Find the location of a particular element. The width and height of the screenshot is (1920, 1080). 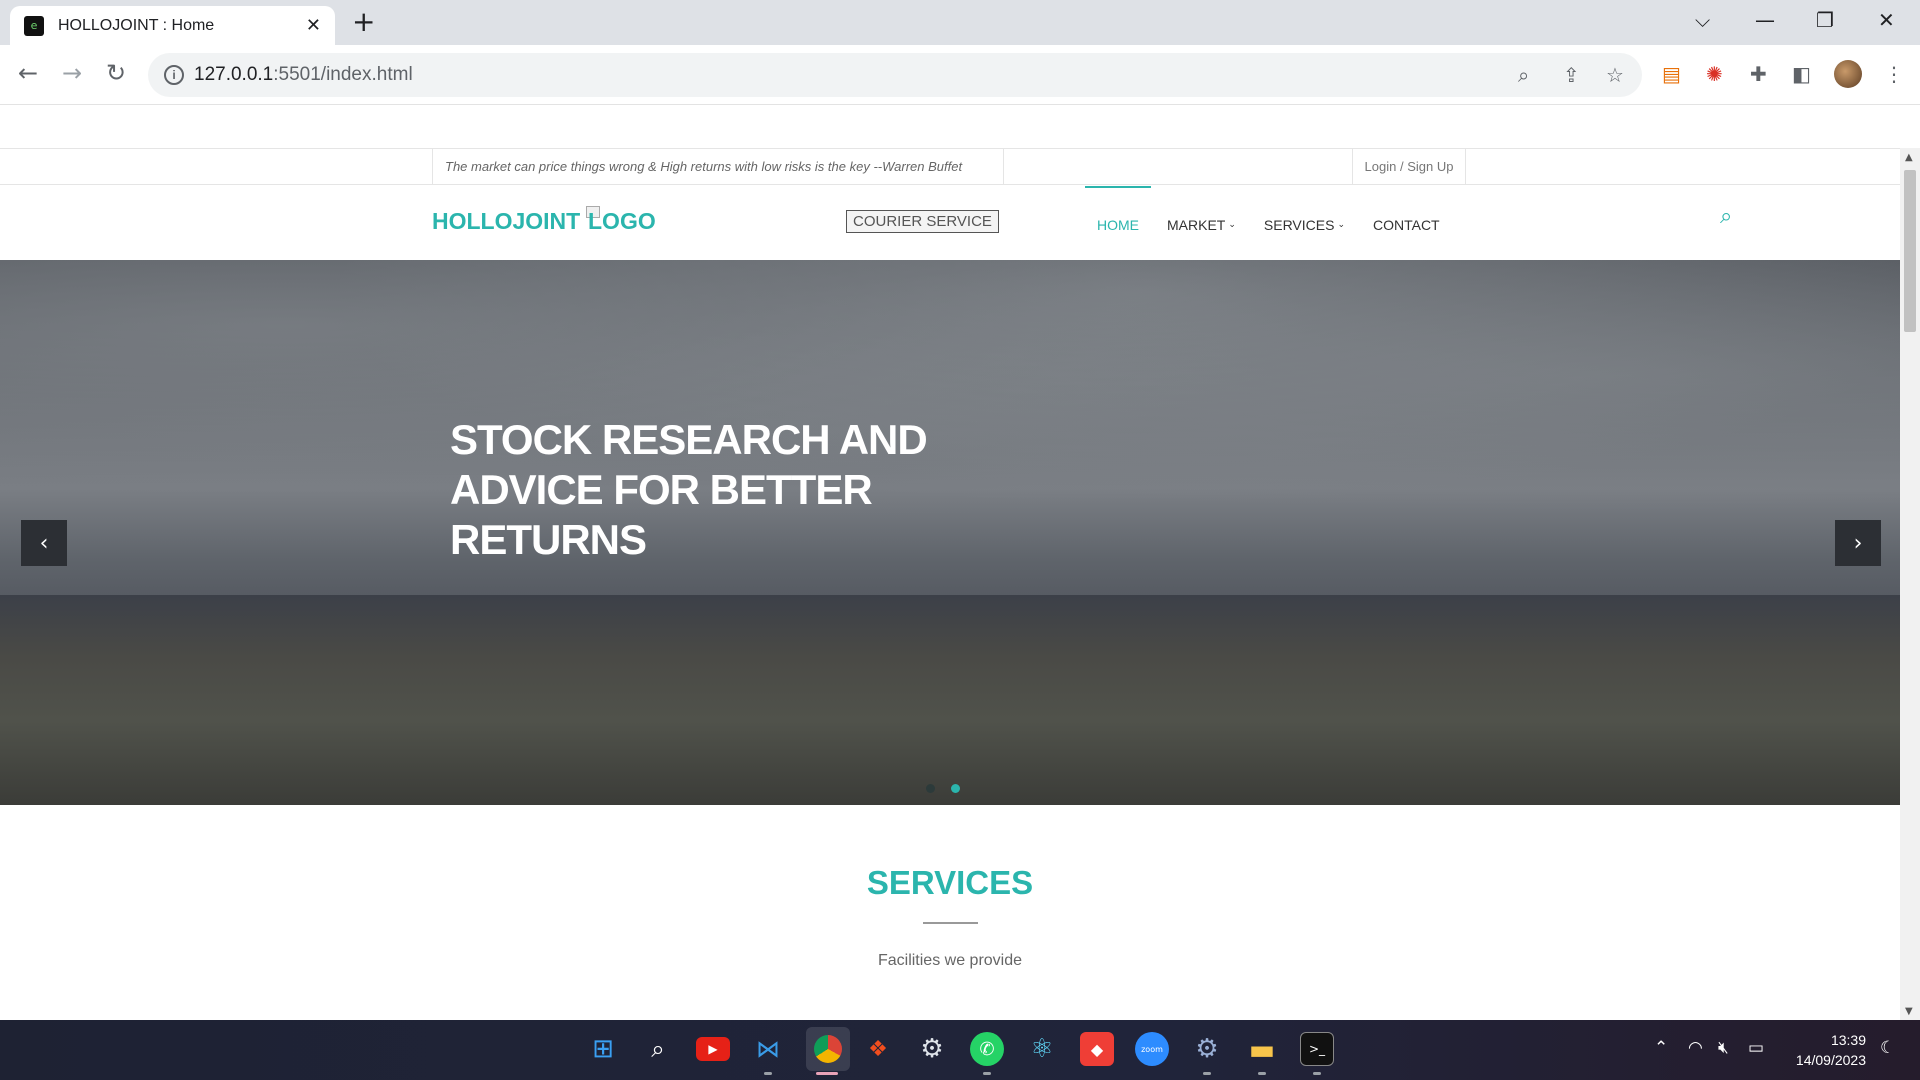

url-host: 127.0.0.1 is located at coordinates (234, 74).